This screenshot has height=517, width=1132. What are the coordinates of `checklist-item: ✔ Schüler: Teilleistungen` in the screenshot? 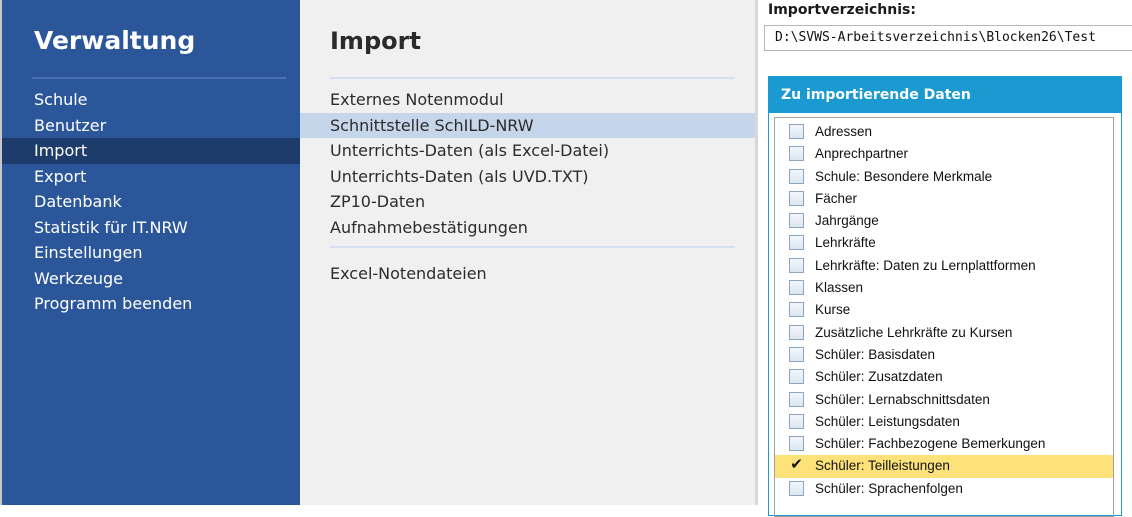 It's located at (944, 466).